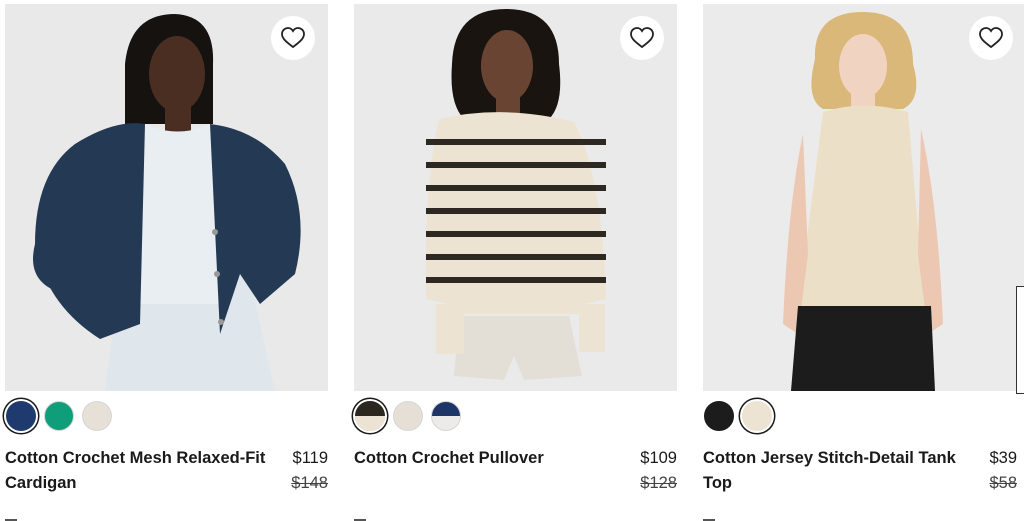 The height and width of the screenshot is (521, 1024). Describe the element at coordinates (658, 471) in the screenshot. I see `price-block: $109 $128` at that location.